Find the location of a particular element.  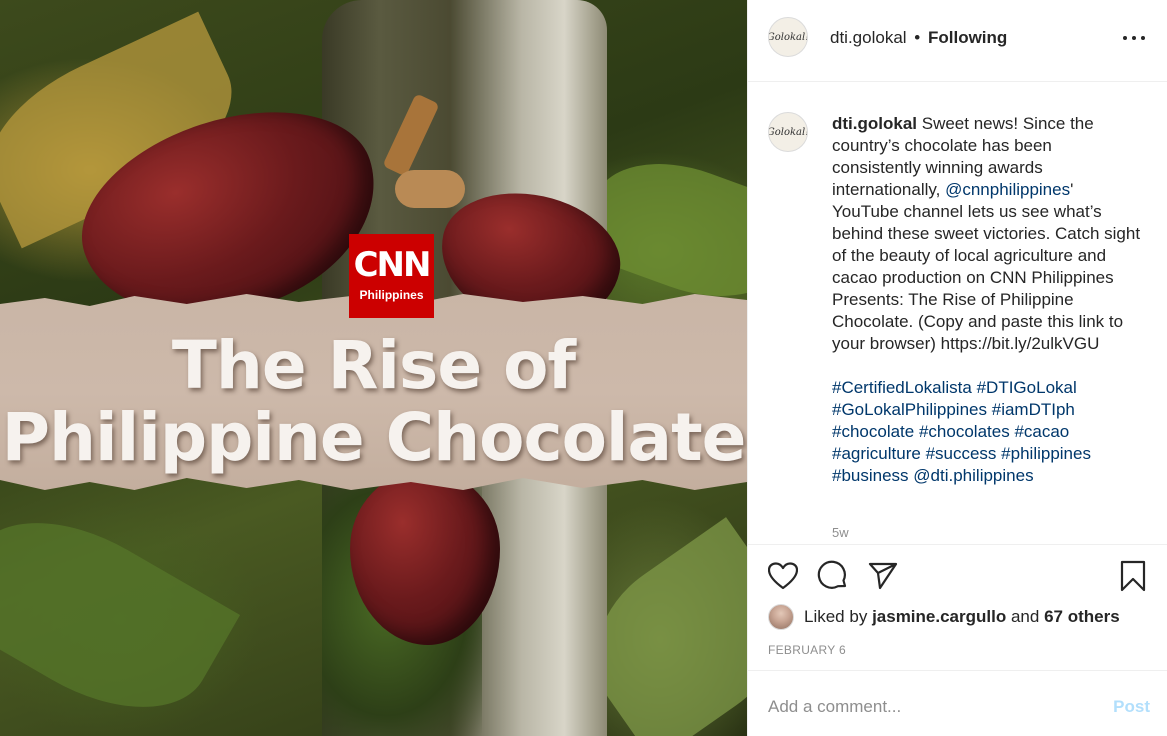

hashtag-link: #CertifiedLokalista is located at coordinates (902, 387).